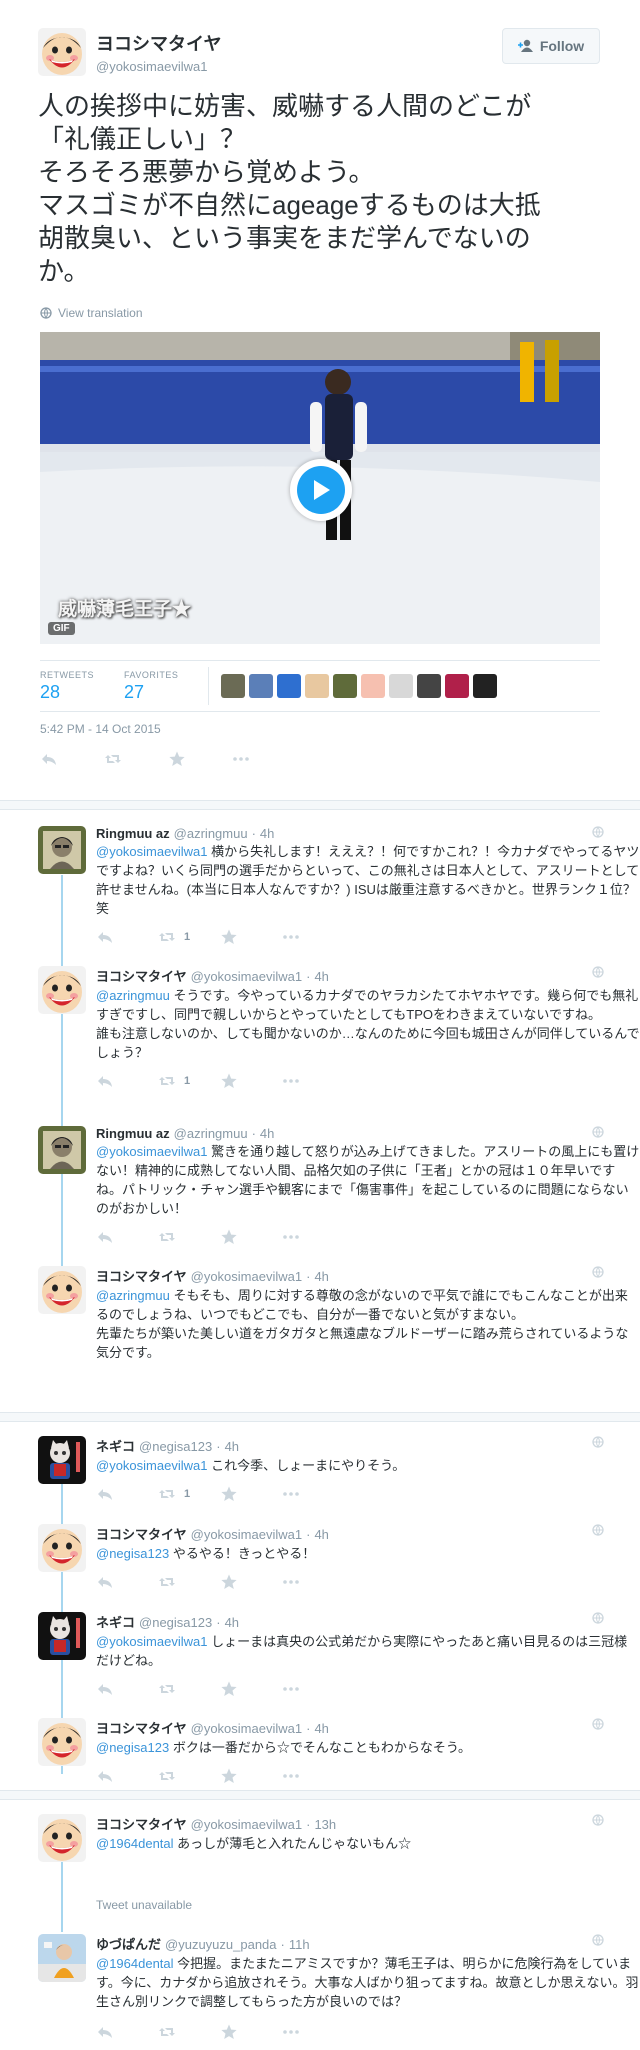 The height and width of the screenshot is (2050, 640). What do you see at coordinates (551, 46) in the screenshot?
I see `follow-button: Follow` at bounding box center [551, 46].